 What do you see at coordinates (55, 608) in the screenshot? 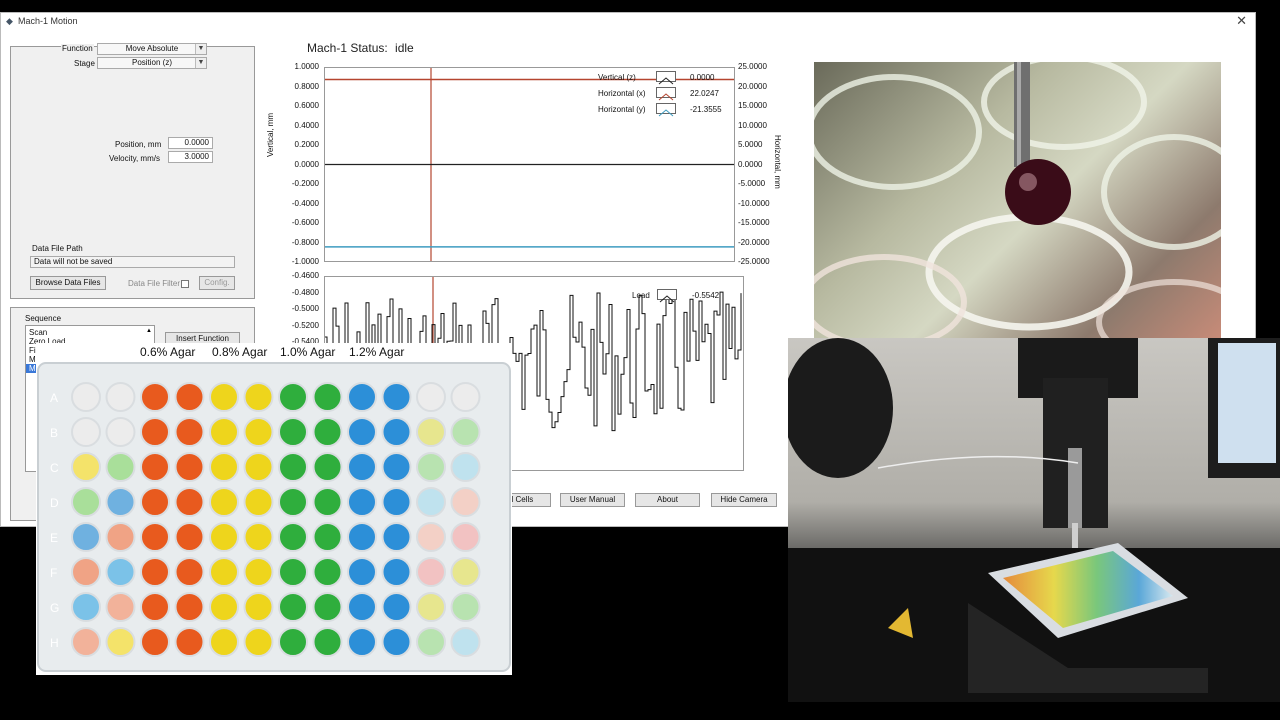
I see `row-letter: G` at bounding box center [55, 608].